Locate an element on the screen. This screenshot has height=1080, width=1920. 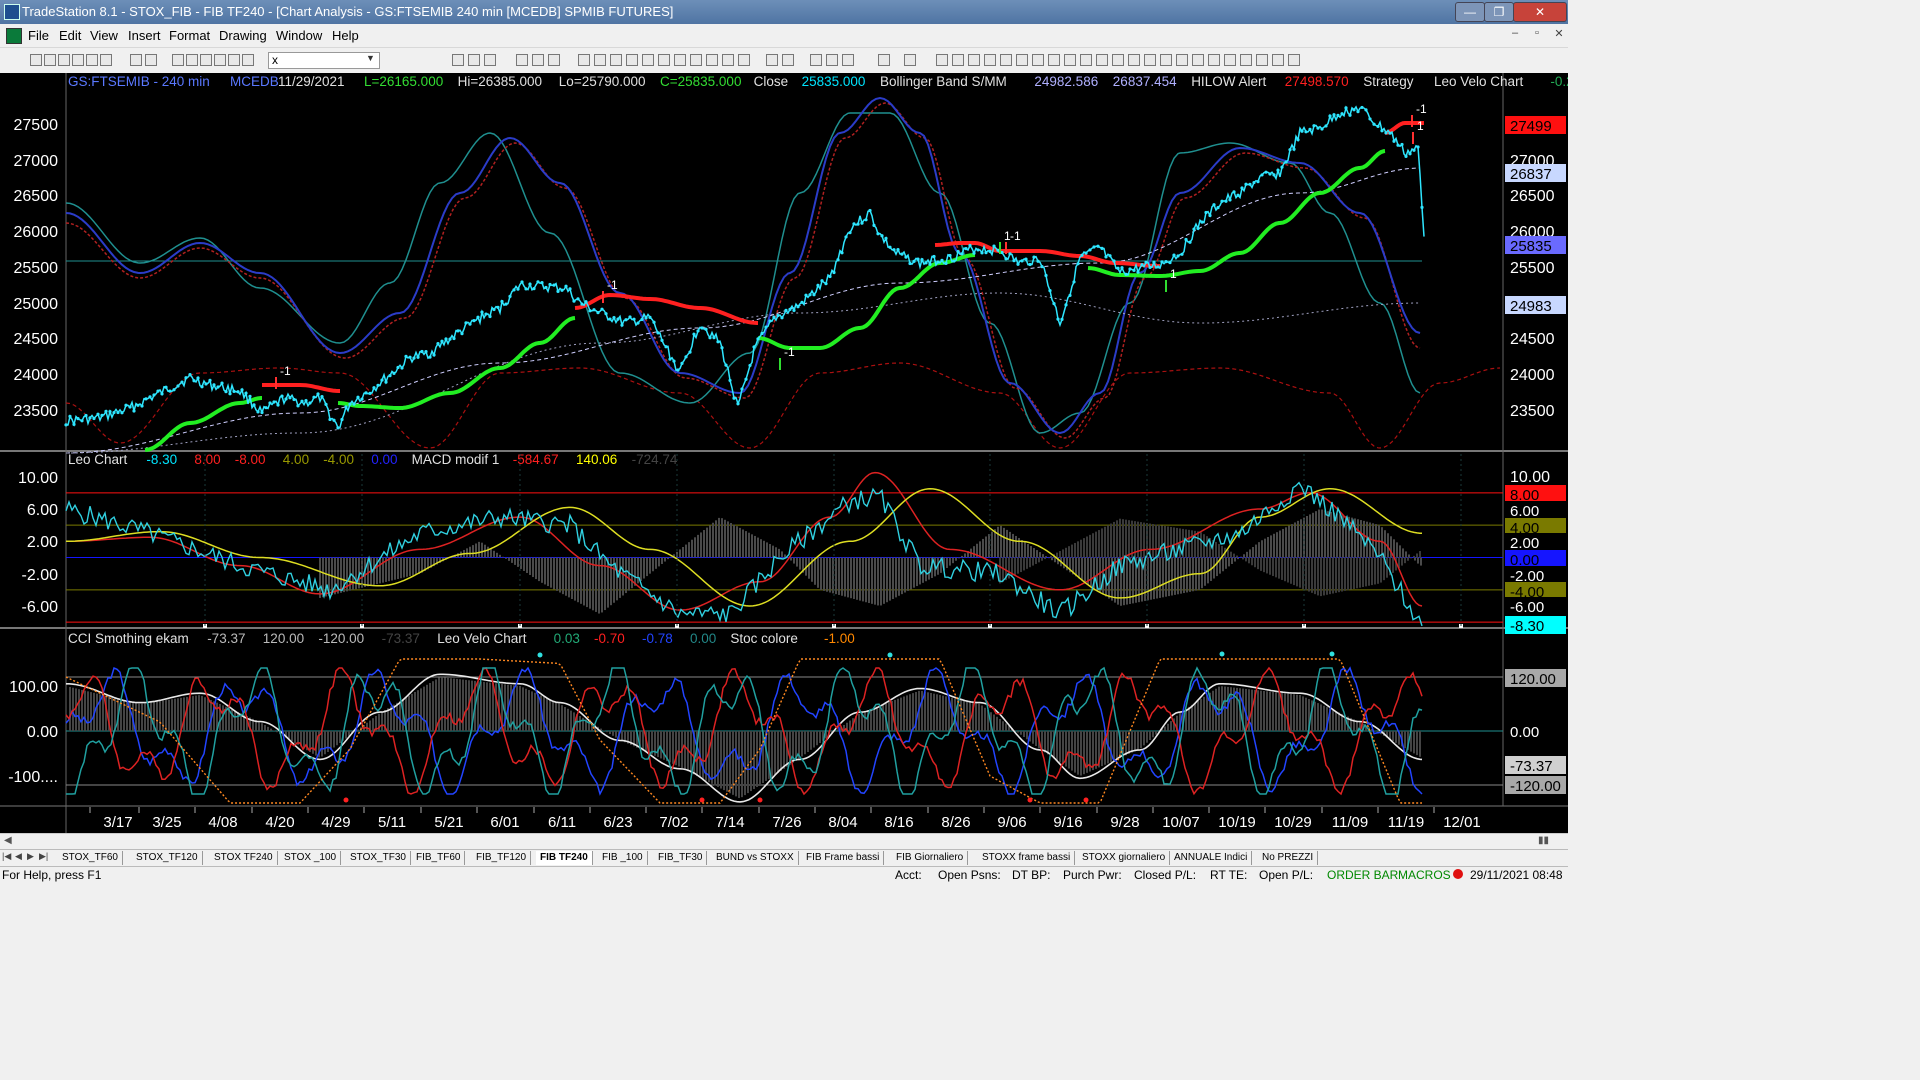
mdi-restore-button: ▫ is located at coordinates (1537, 35).